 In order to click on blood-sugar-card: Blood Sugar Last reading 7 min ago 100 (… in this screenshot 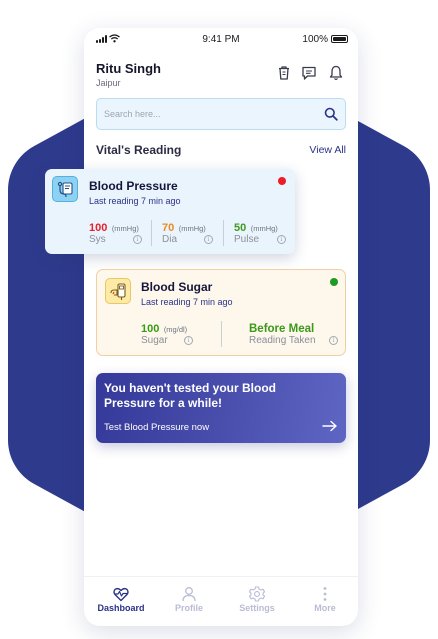, I will do `click(221, 312)`.